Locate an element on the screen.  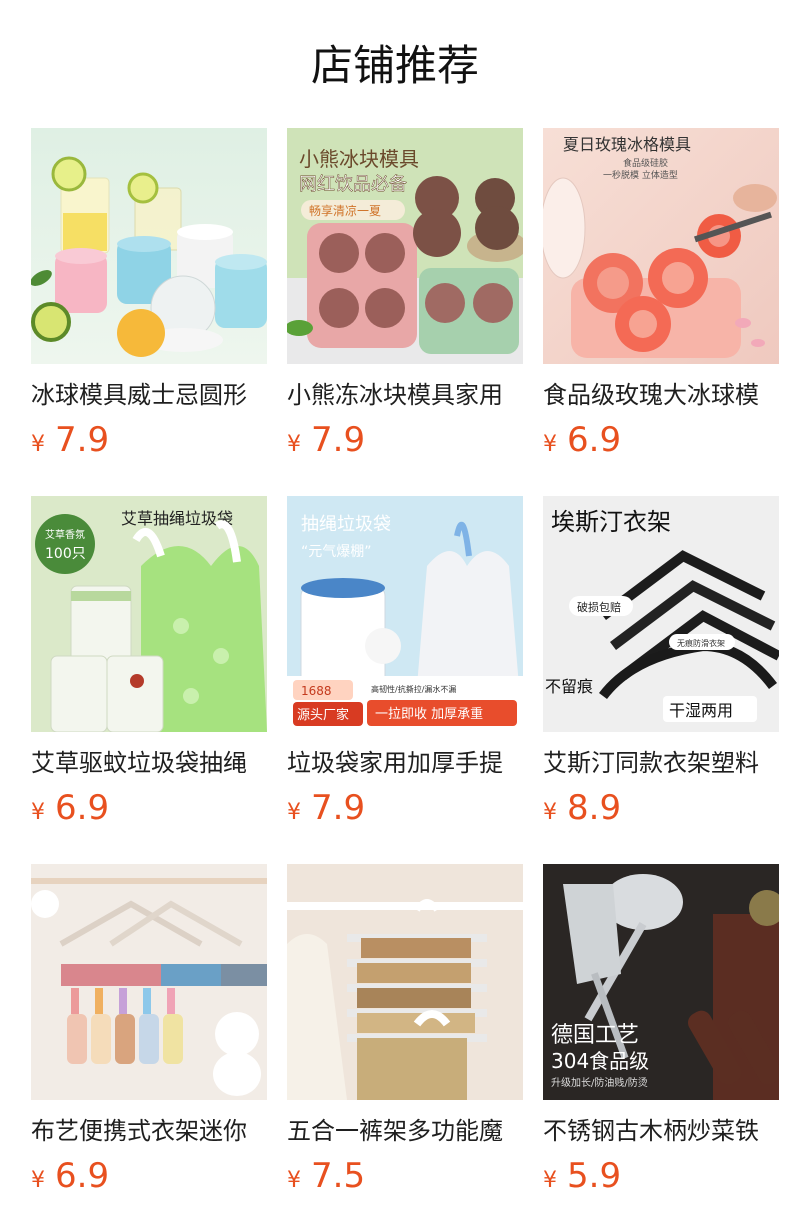
product-name: 冰球模具威士忌圆形 is located at coordinates (139, 395).